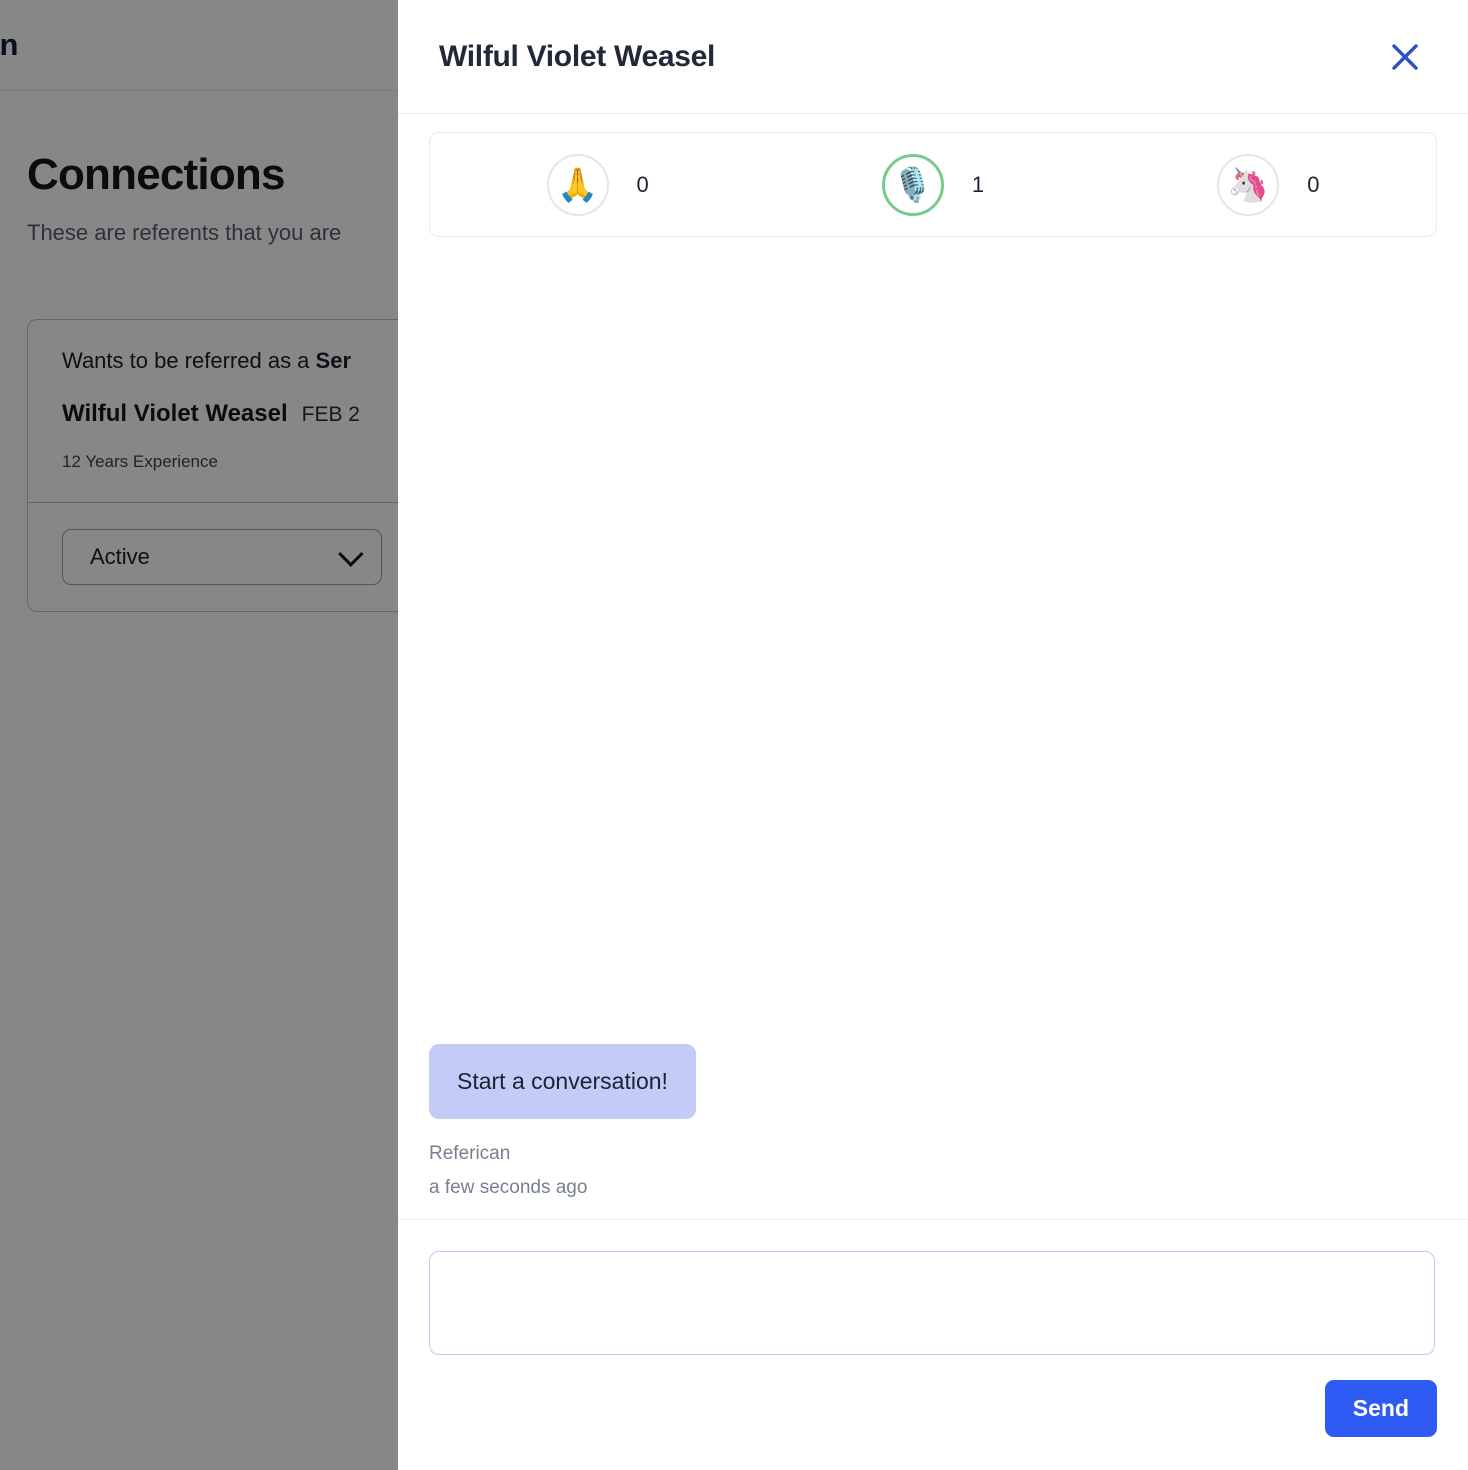  Describe the element at coordinates (978, 184) in the screenshot. I see `reaction-count-microphone: 1` at that location.